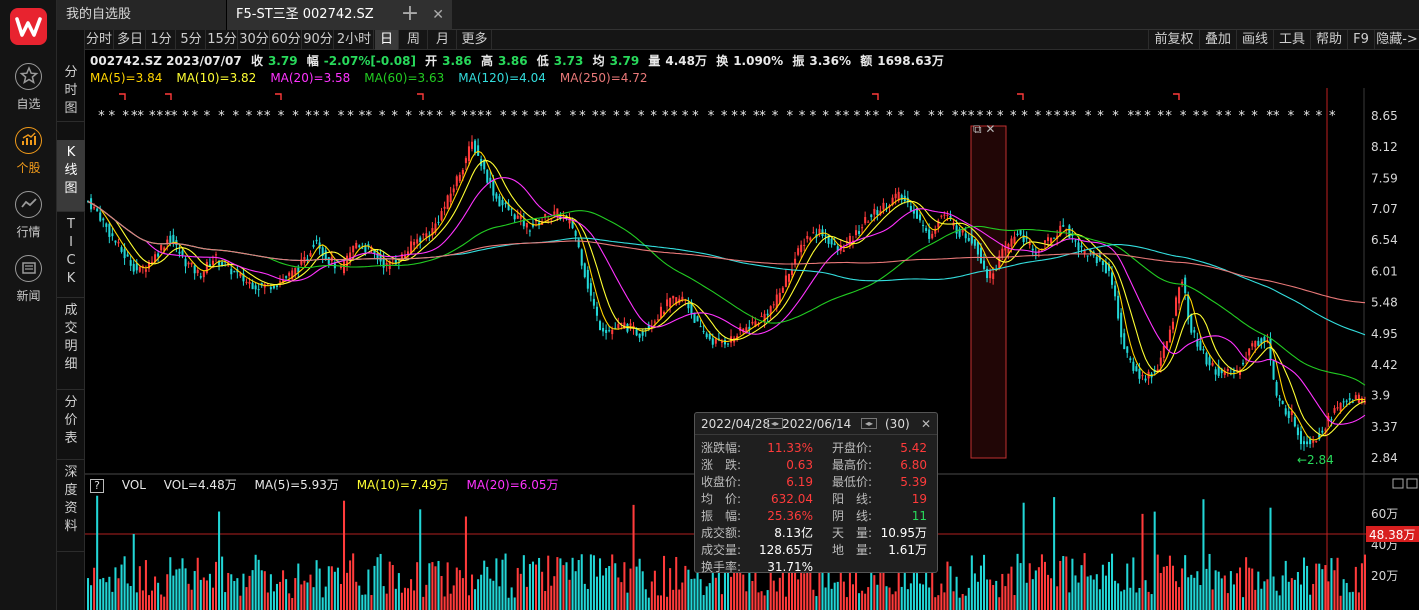  Describe the element at coordinates (926, 424) in the screenshot. I see `popup-close-icon: ✕` at that location.